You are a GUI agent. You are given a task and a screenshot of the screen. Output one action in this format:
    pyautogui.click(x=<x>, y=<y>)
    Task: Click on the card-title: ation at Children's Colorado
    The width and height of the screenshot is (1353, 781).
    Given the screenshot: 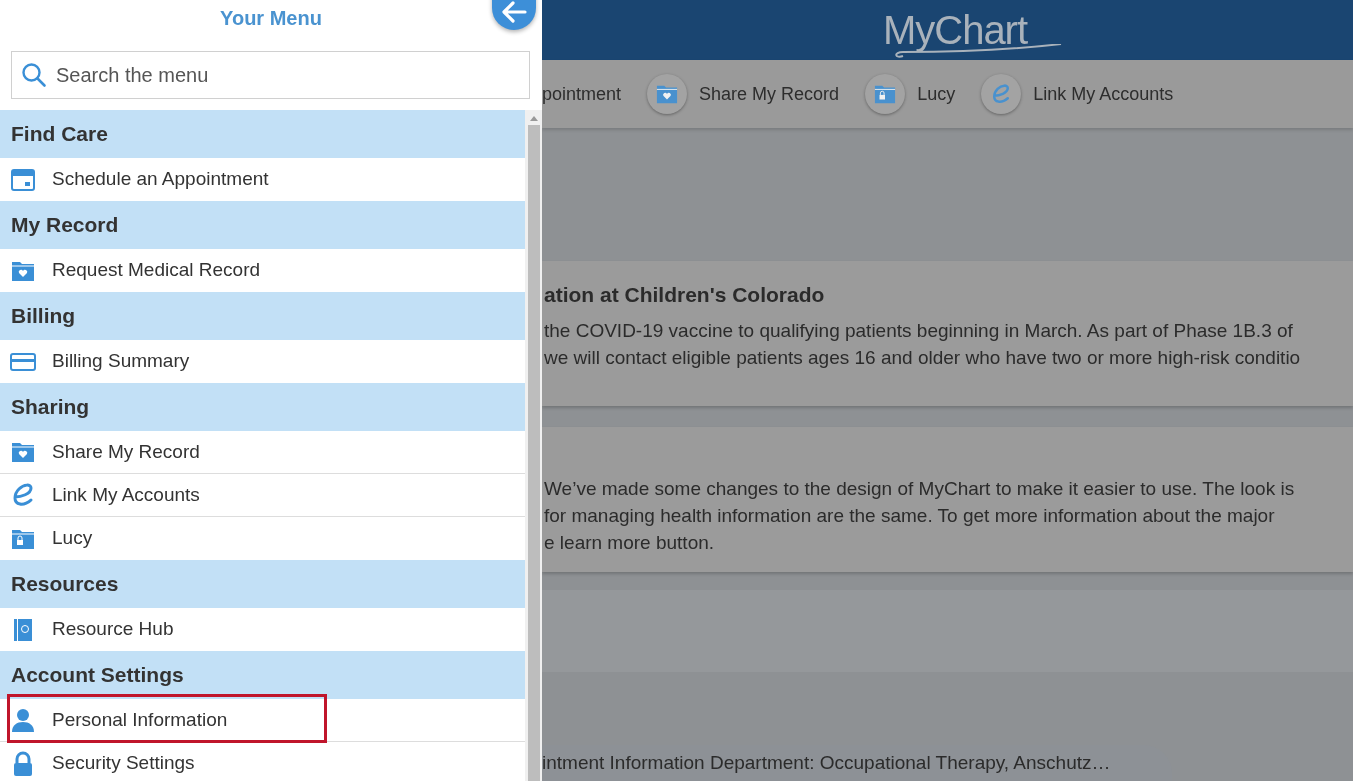 What is the action you would take?
    pyautogui.click(x=685, y=295)
    